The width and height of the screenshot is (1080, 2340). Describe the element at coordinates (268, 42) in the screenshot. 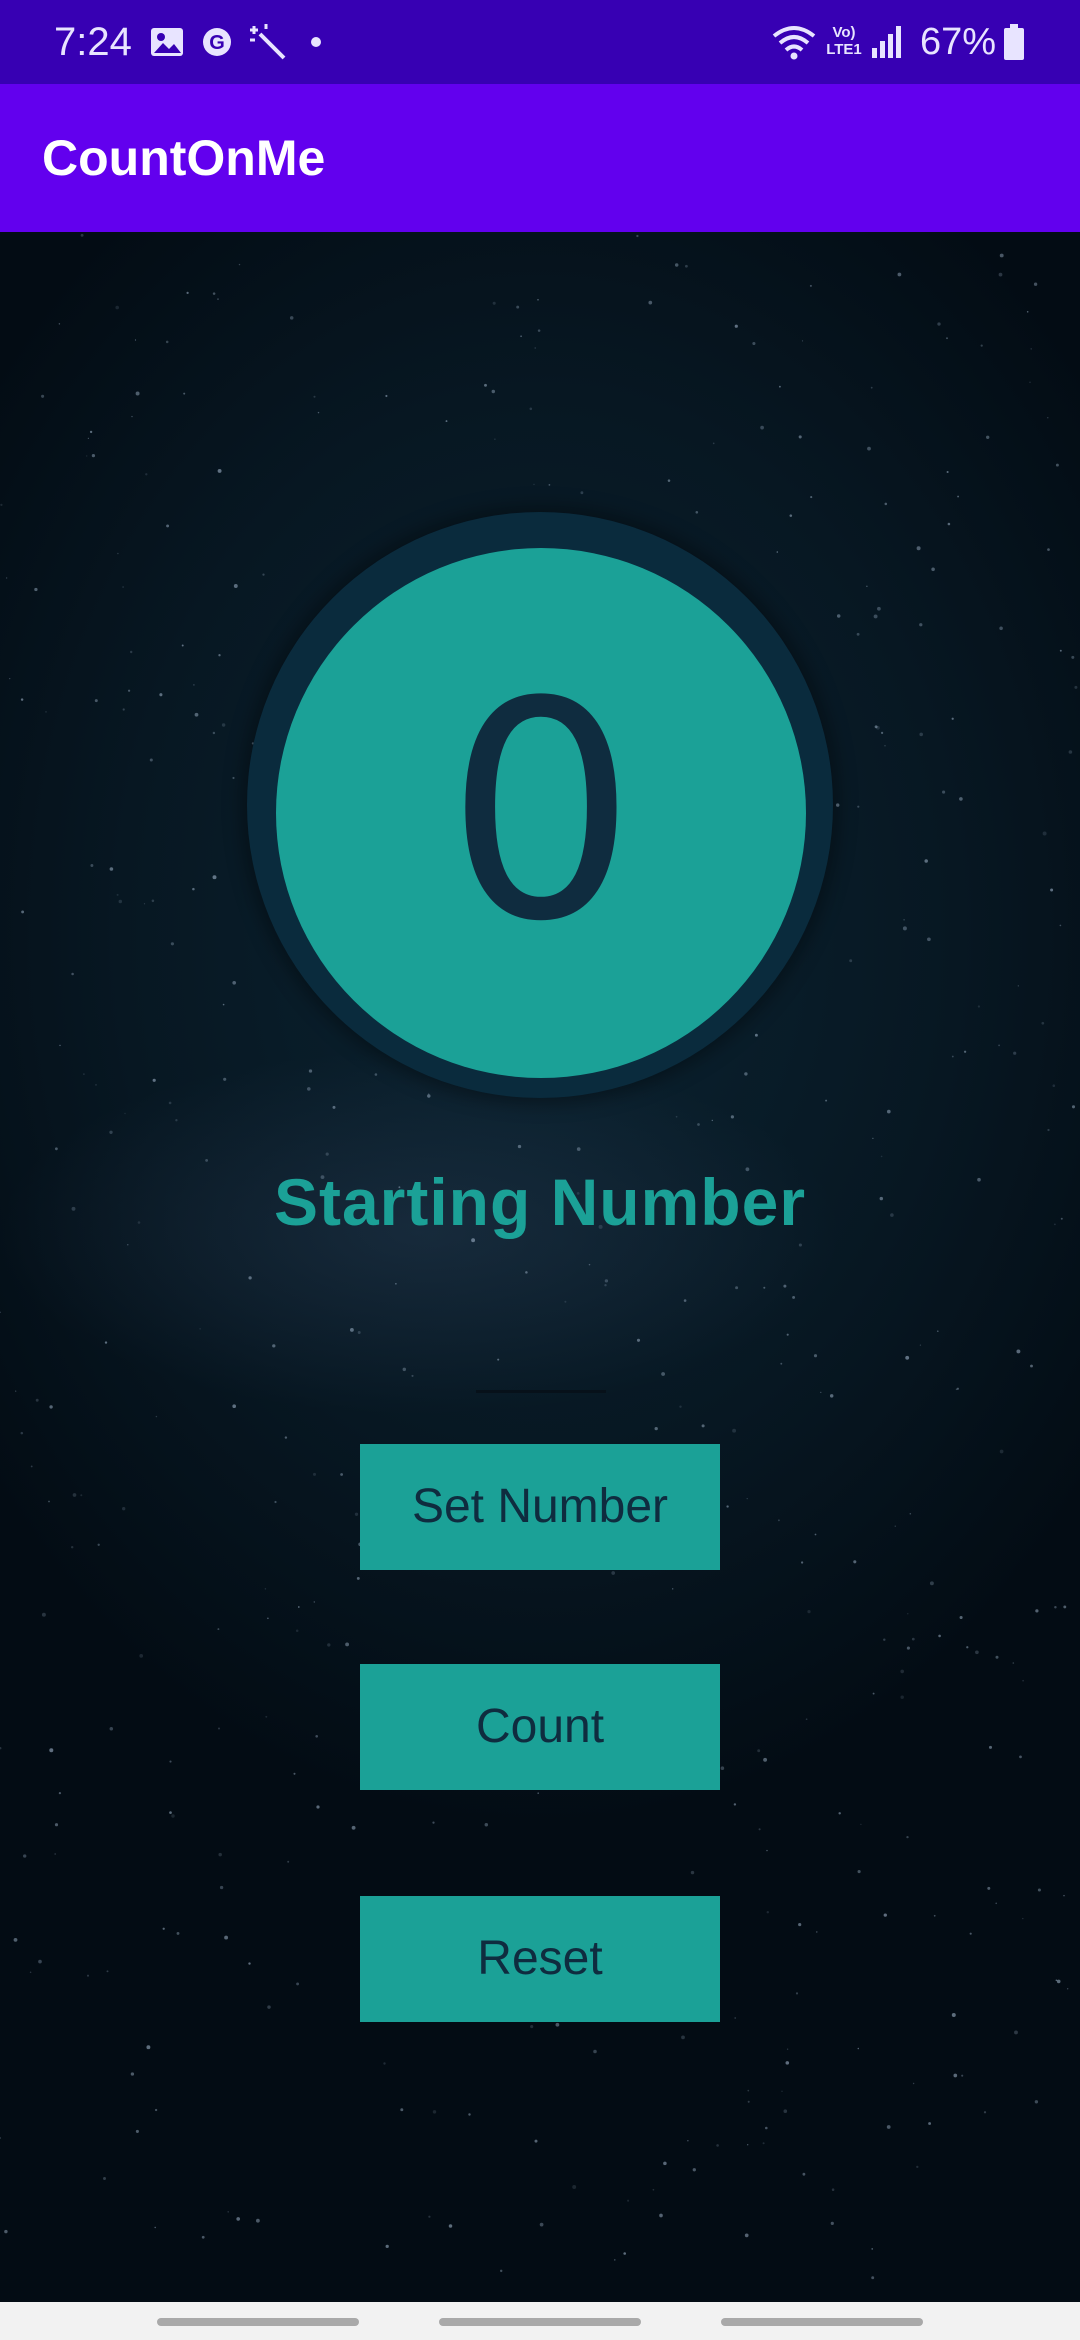

I see `magic-wand-icon` at that location.